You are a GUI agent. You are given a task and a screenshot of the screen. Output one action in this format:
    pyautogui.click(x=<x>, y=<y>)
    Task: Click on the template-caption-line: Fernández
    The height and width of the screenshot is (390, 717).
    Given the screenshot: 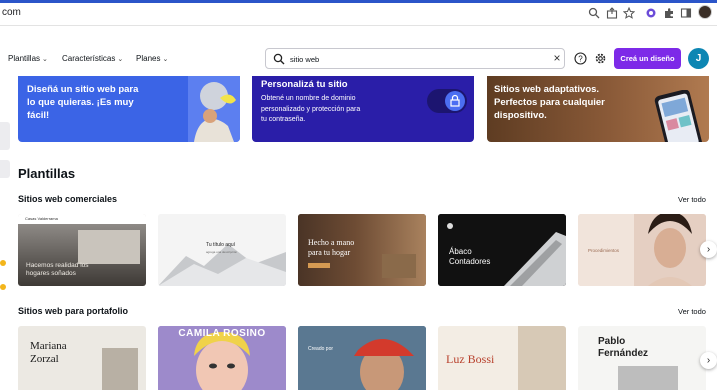 What is the action you would take?
    pyautogui.click(x=623, y=353)
    